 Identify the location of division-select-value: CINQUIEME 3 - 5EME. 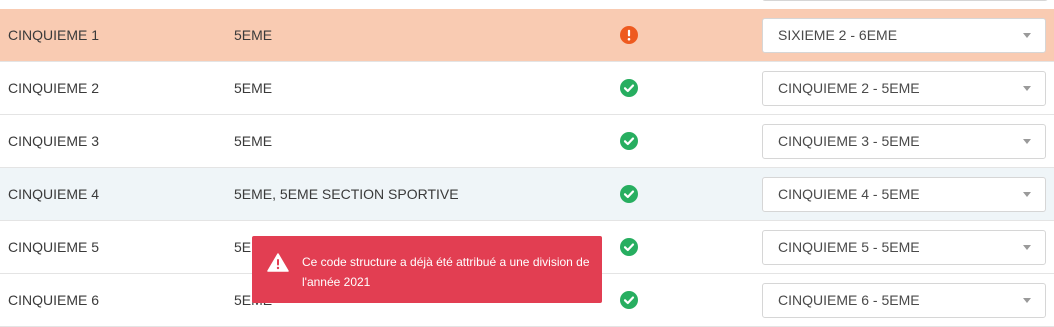
(849, 141).